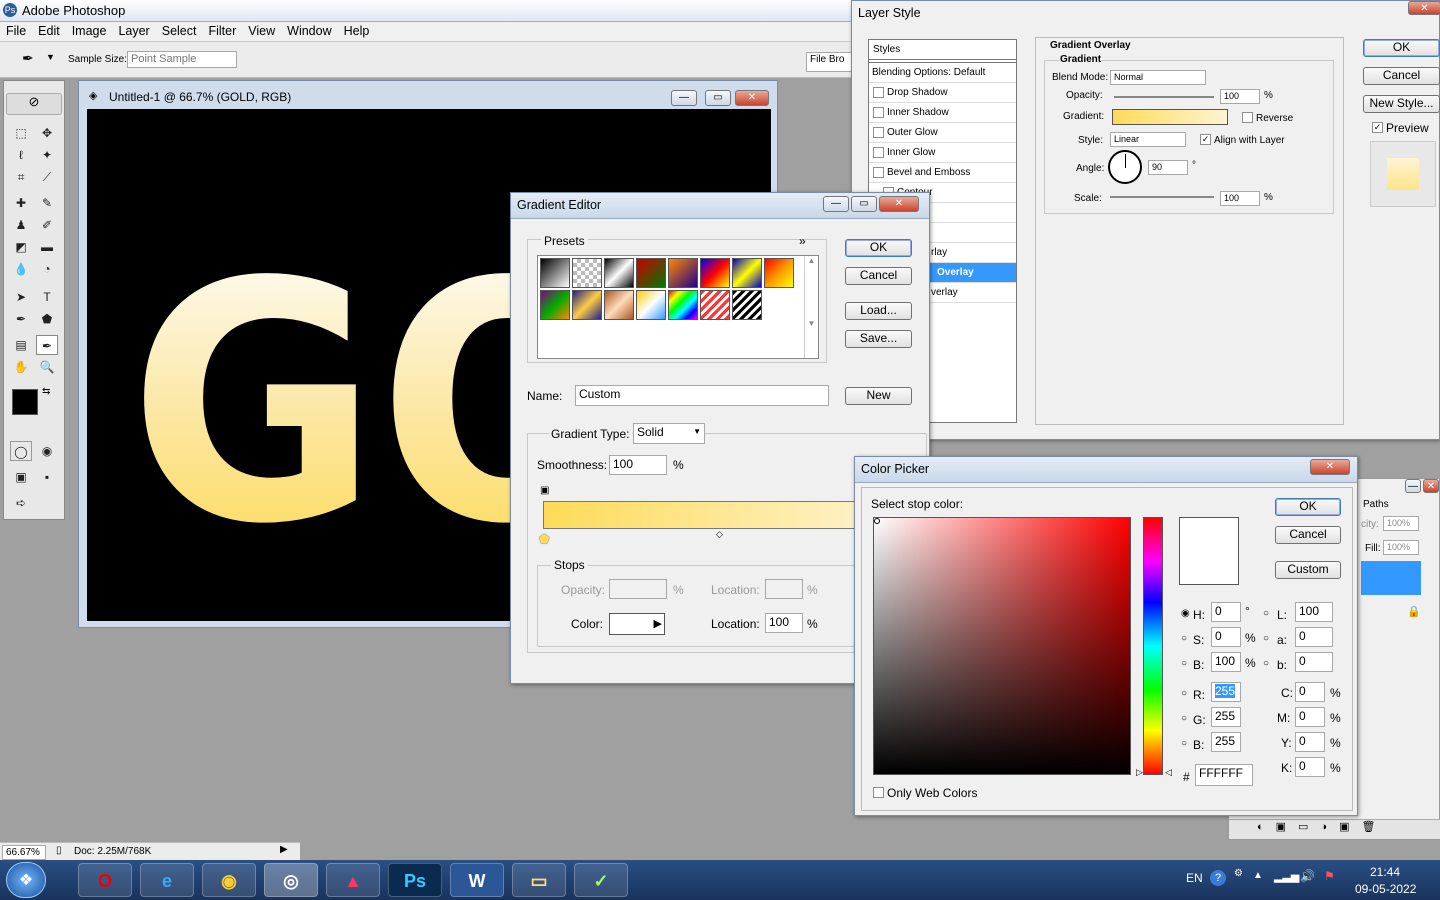 The image size is (1440, 900). Describe the element at coordinates (1226, 692) in the screenshot. I see `r-field: 255` at that location.